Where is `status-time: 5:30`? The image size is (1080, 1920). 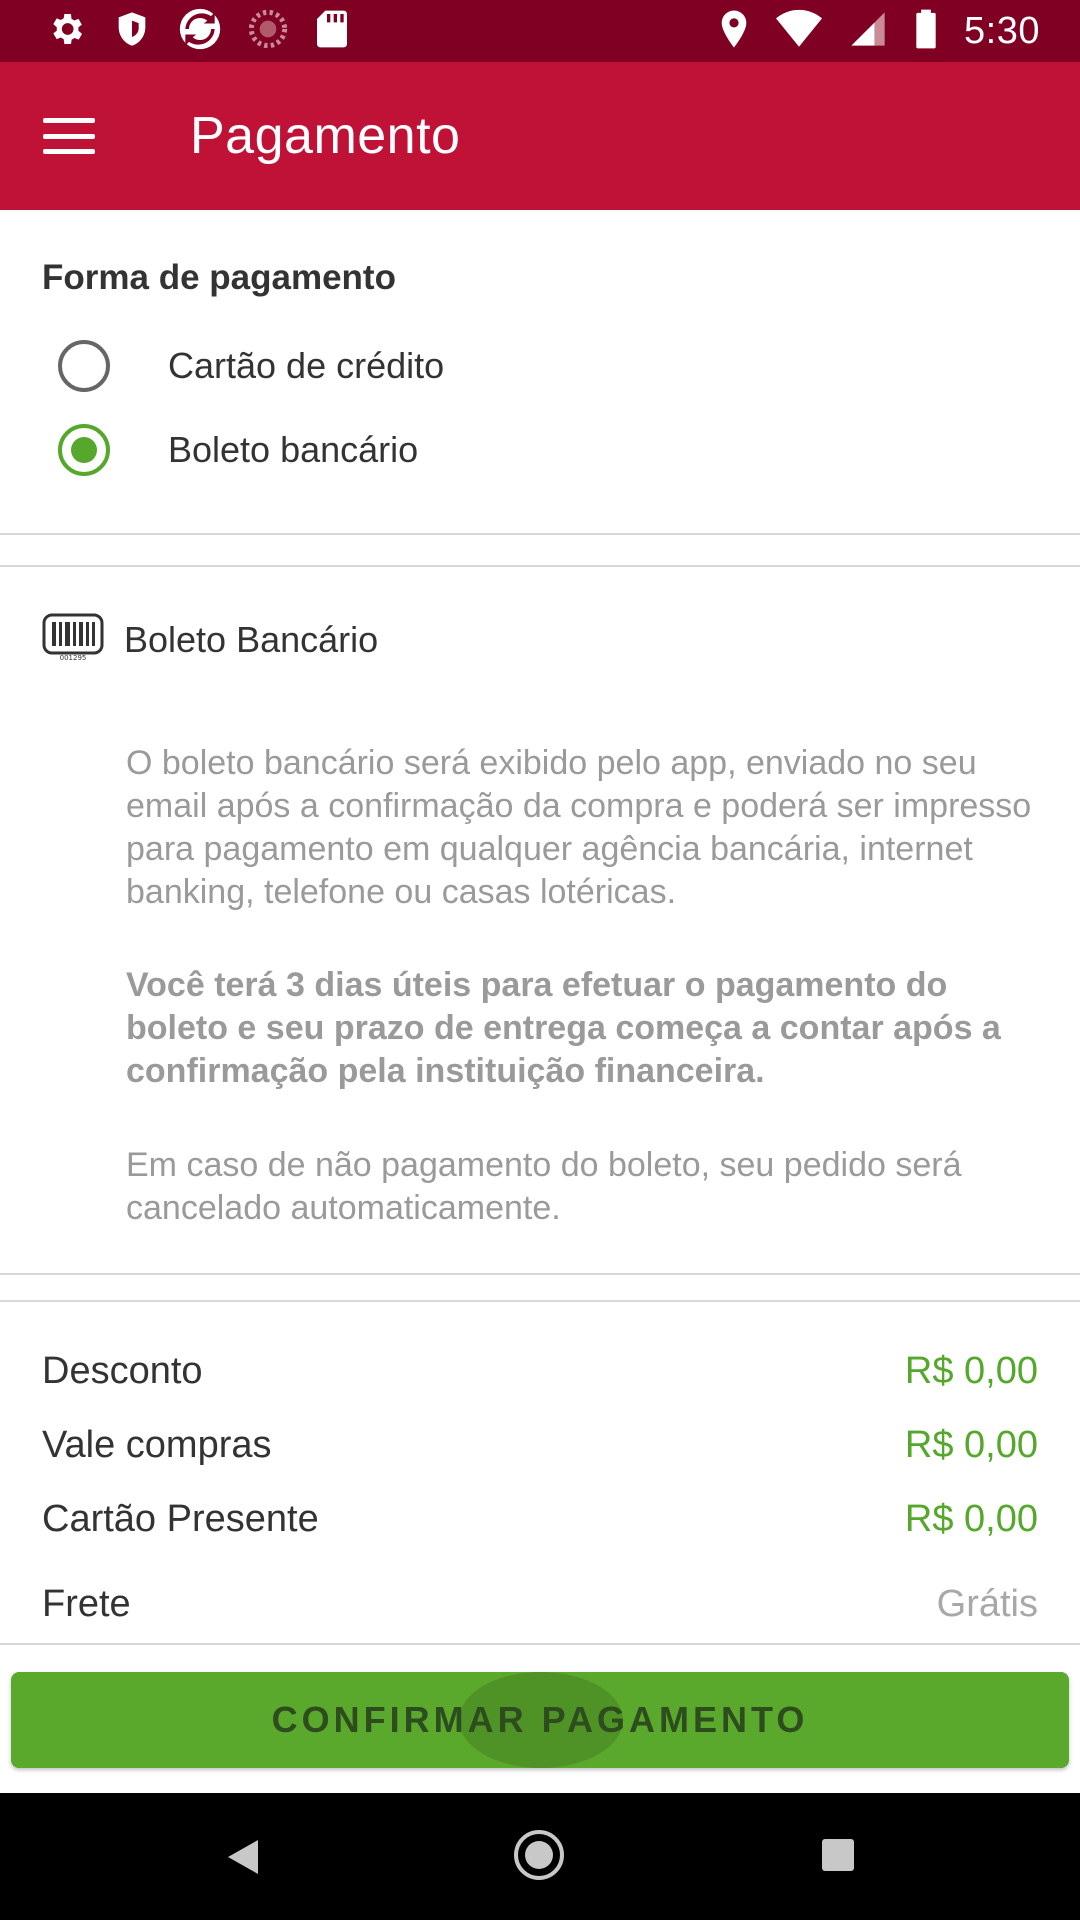 status-time: 5:30 is located at coordinates (1002, 30).